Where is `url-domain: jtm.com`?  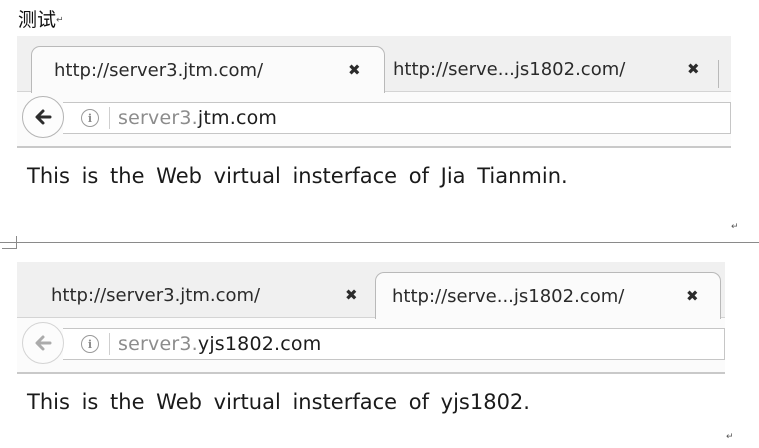 url-domain: jtm.com is located at coordinates (237, 118).